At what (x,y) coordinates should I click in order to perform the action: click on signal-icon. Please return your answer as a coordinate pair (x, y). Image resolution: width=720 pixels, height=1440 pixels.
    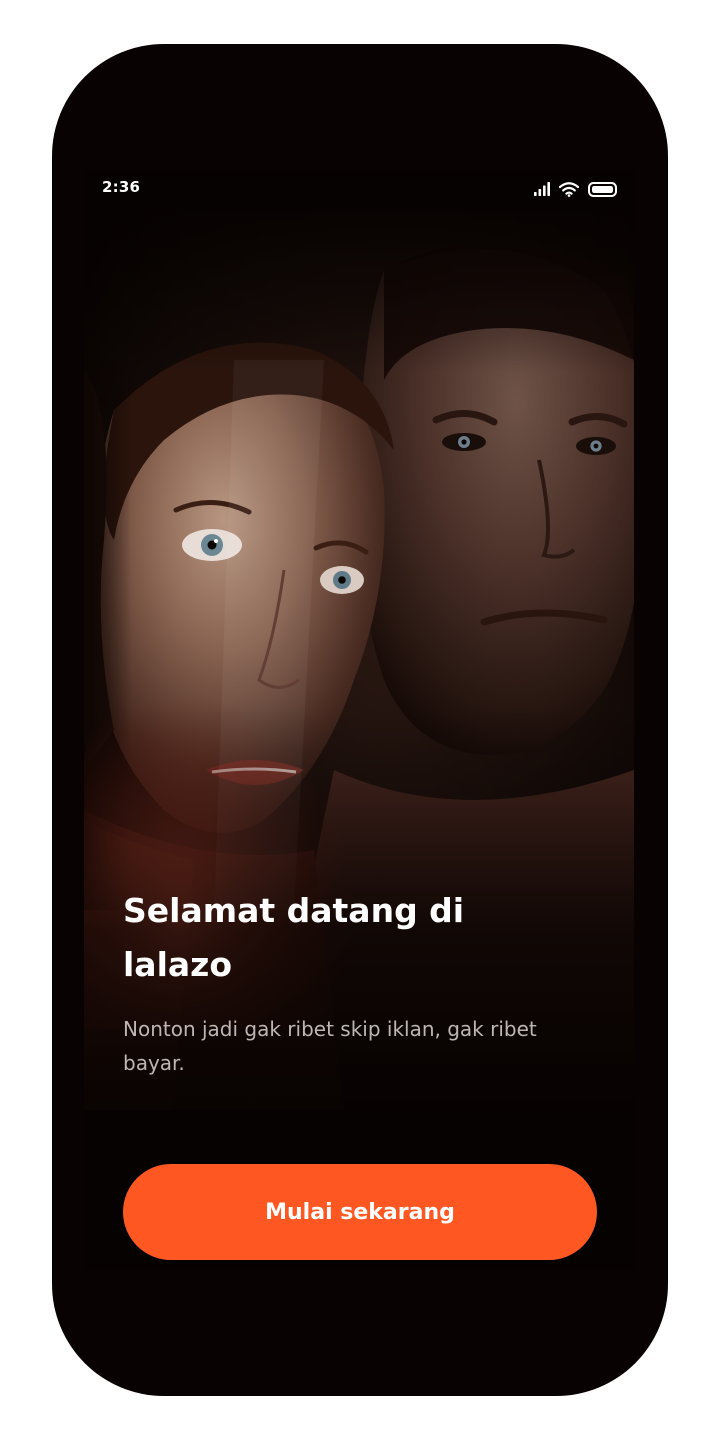
    Looking at the image, I should click on (542, 189).